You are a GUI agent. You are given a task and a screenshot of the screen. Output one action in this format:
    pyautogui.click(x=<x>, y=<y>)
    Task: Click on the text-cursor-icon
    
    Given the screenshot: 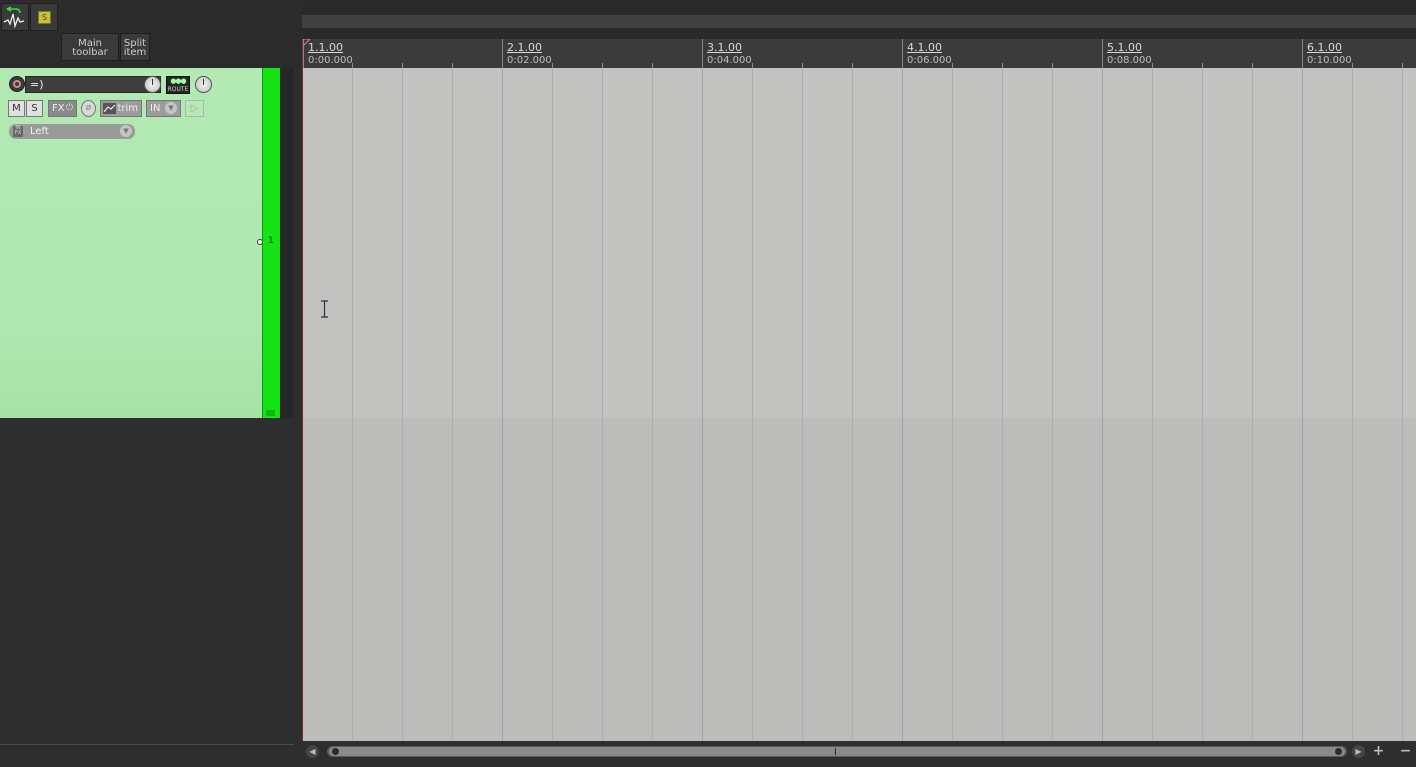 What is the action you would take?
    pyautogui.click(x=324, y=309)
    